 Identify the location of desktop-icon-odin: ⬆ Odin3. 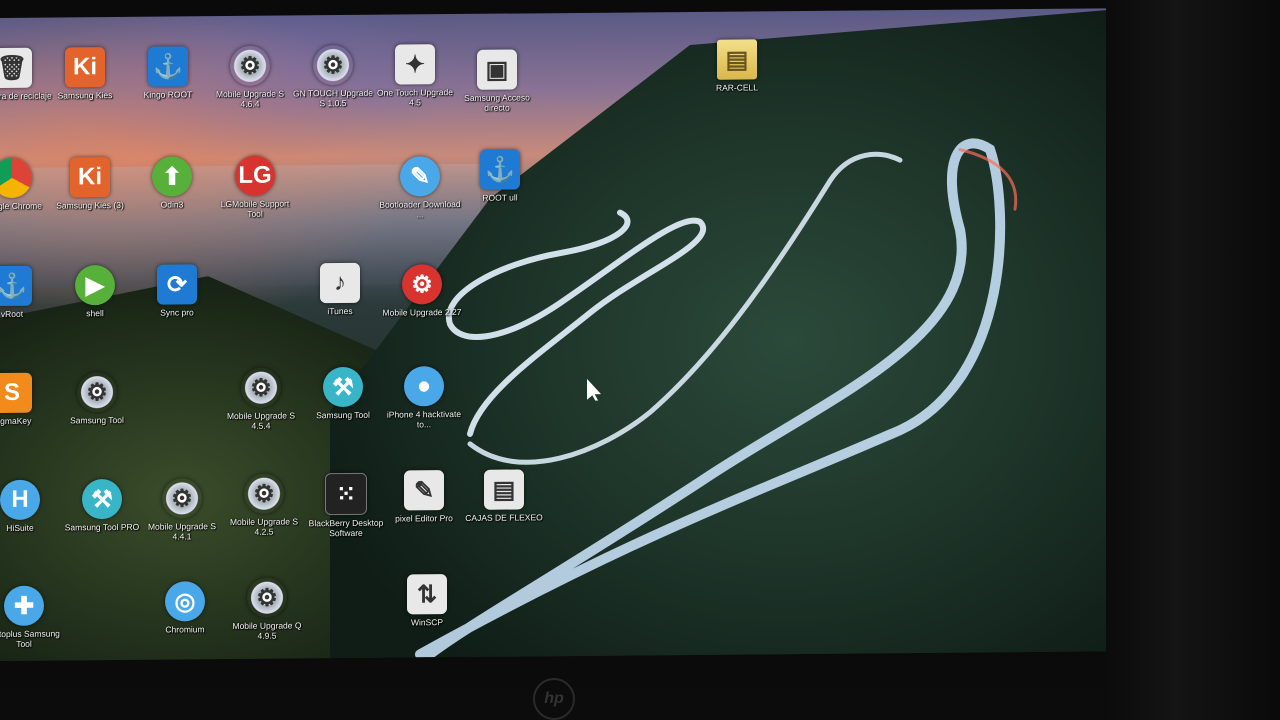
(172, 183).